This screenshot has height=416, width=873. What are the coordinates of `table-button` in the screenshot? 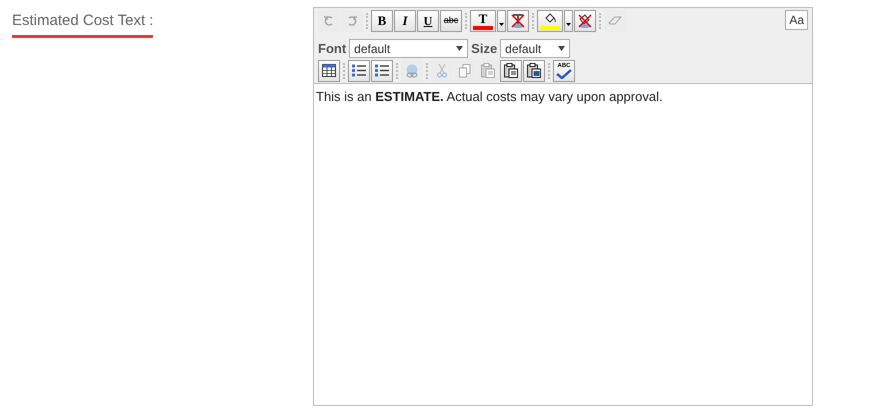 It's located at (329, 71).